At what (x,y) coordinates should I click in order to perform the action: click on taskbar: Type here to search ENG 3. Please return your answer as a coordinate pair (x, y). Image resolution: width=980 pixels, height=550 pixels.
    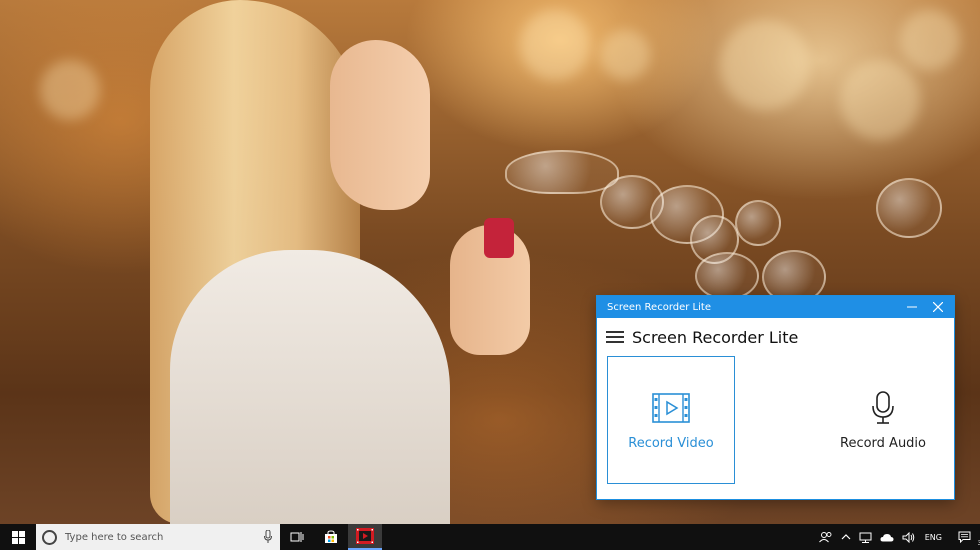
    Looking at the image, I should click on (490, 537).